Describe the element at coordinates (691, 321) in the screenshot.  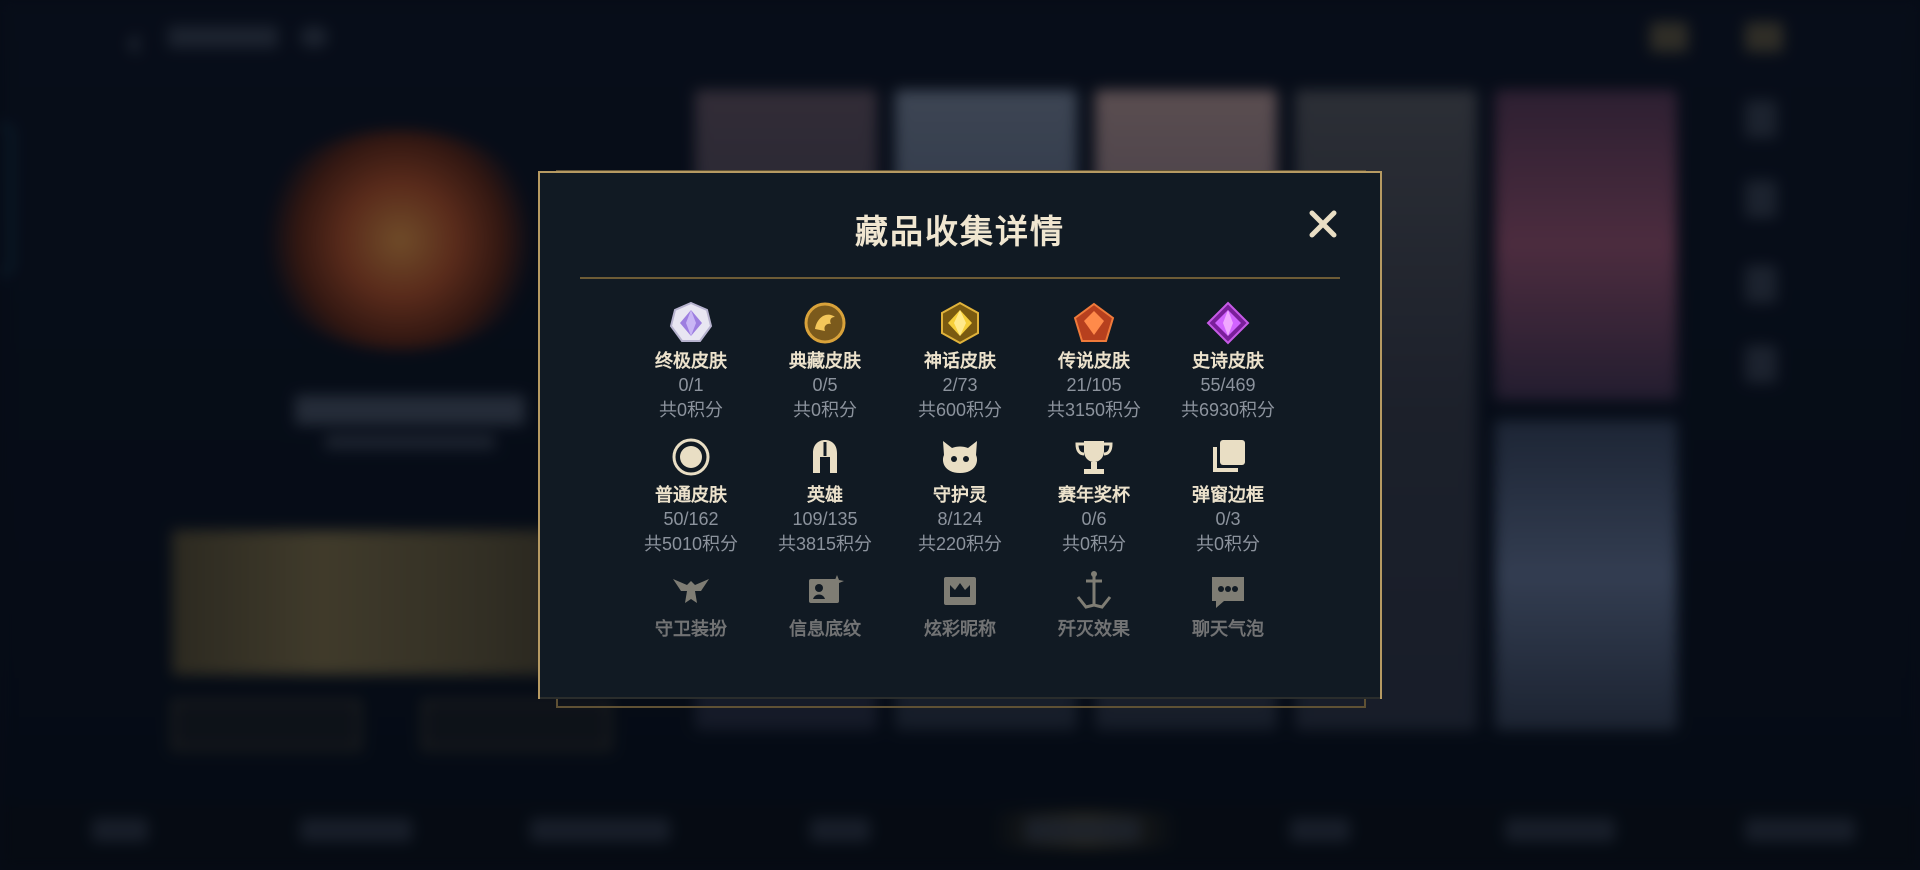
I see `ultimate-skin-icon` at that location.